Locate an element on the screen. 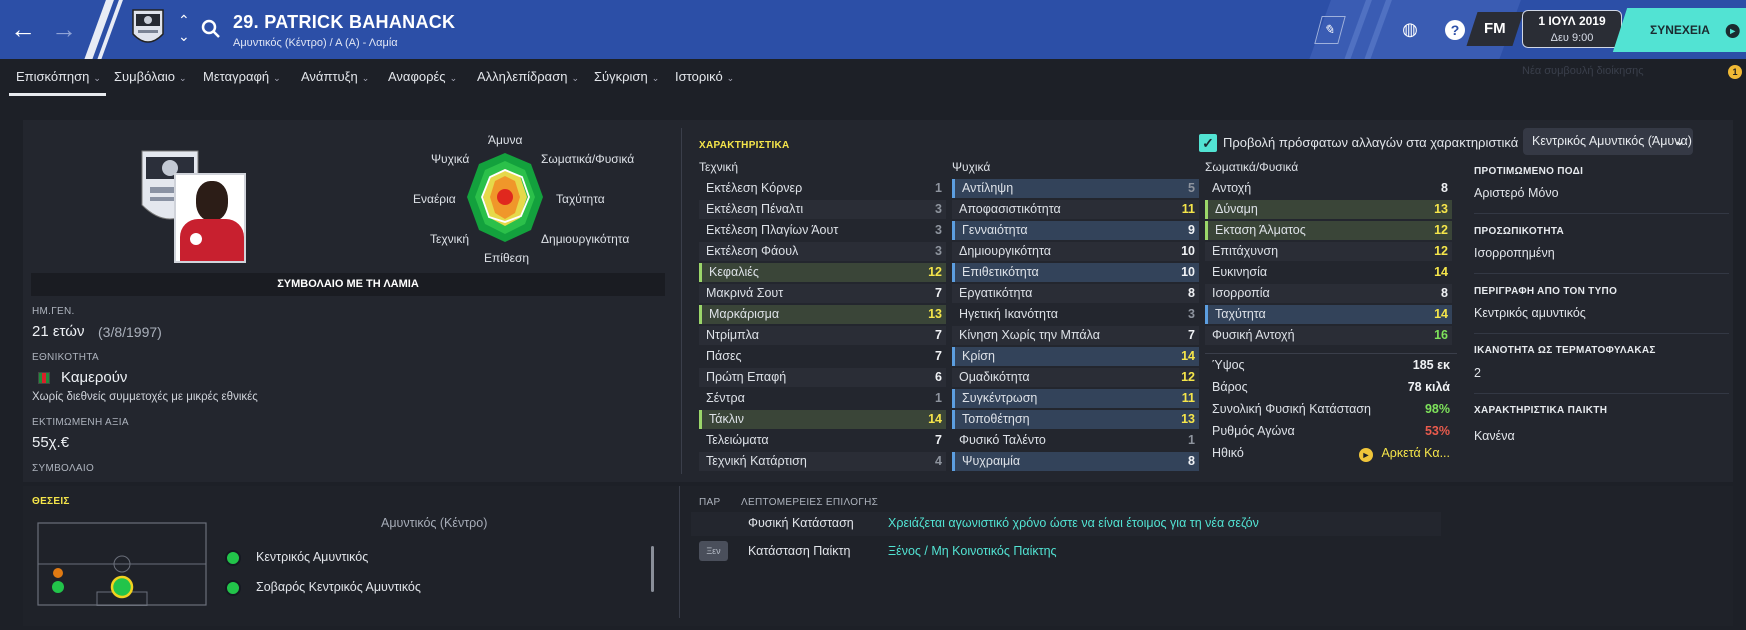  tab-interaction: Αλληλεπίδραση ⌄ is located at coordinates (528, 76).